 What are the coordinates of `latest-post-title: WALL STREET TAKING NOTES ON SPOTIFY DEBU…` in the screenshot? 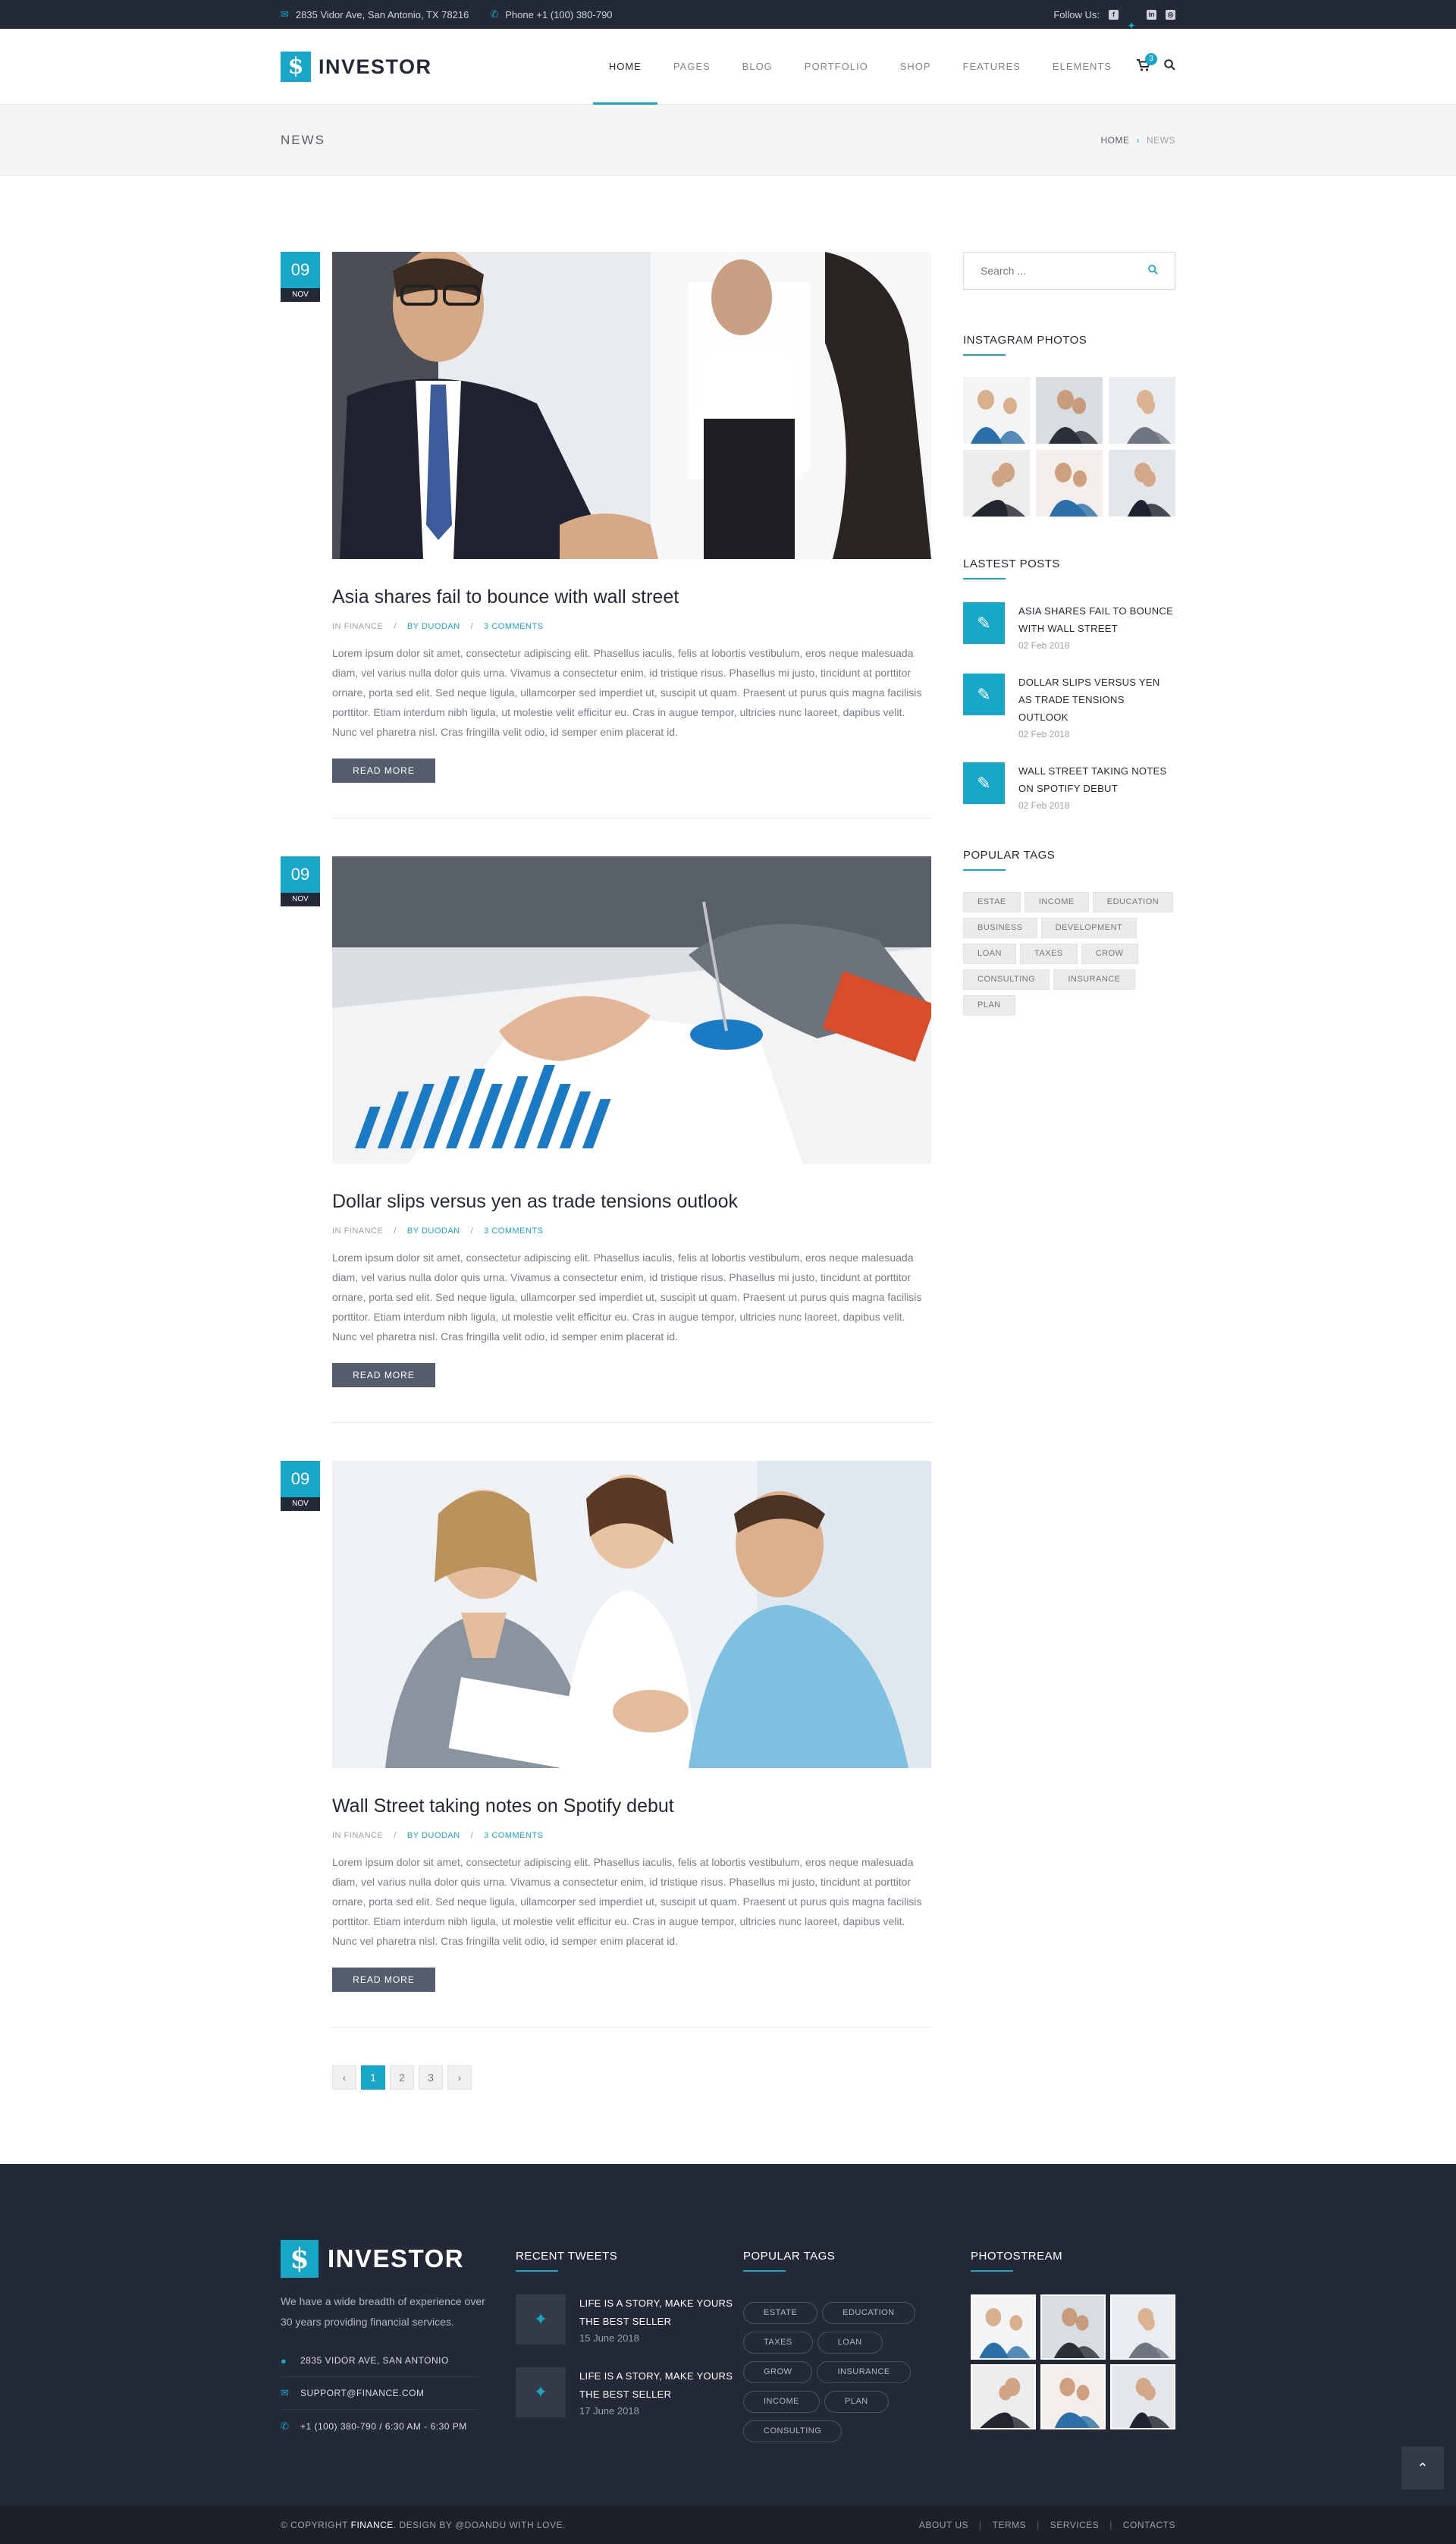 It's located at (1096, 779).